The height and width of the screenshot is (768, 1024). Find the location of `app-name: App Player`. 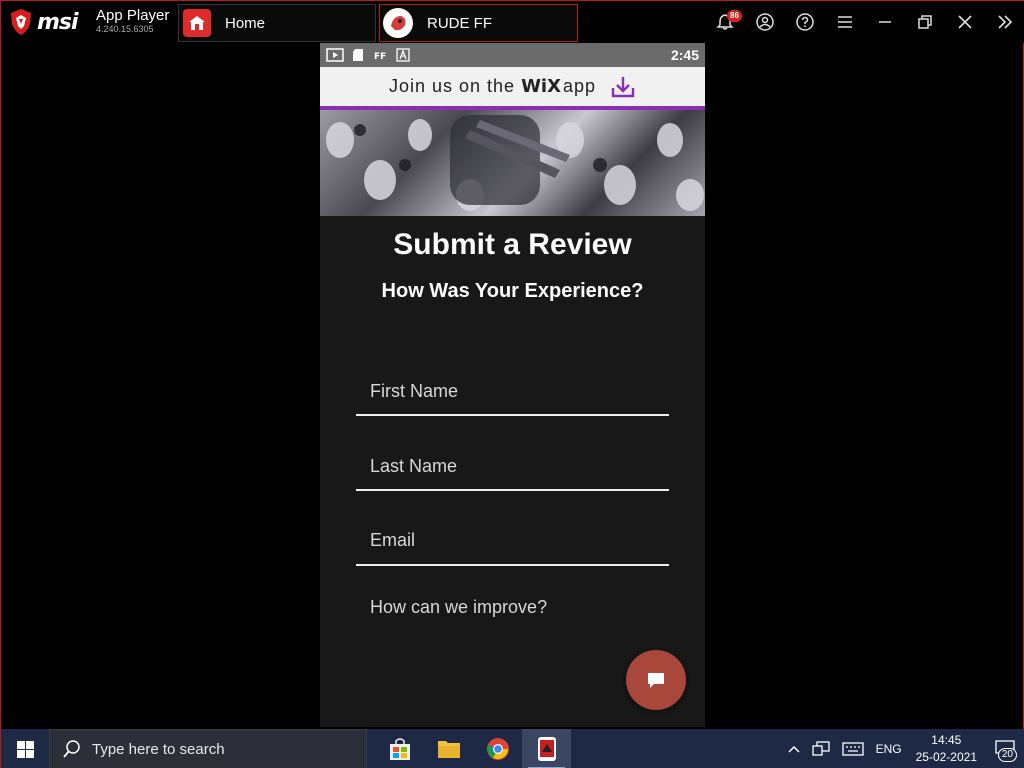

app-name: App Player is located at coordinates (133, 15).